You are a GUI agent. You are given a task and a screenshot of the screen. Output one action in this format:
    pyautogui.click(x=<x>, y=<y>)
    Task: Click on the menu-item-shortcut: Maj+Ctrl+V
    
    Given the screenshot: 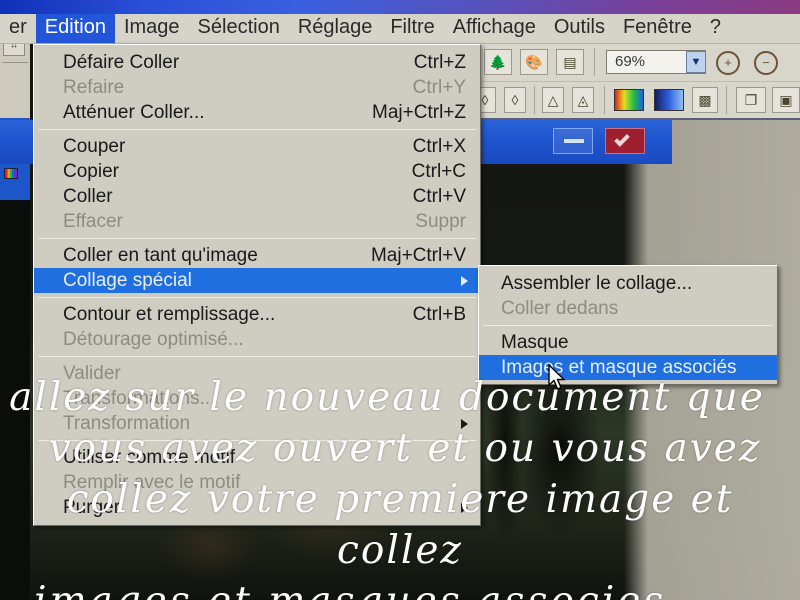 What is the action you would take?
    pyautogui.click(x=418, y=255)
    